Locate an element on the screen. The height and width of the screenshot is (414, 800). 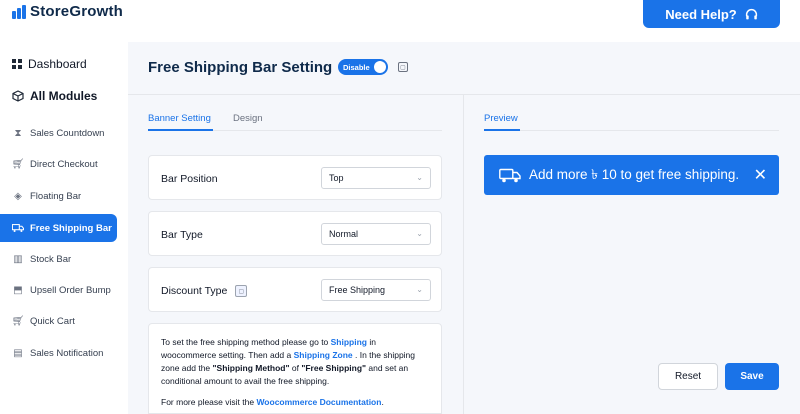
sidebar-item-sales-notification: ▤ Sales Notification is located at coordinates (58, 353).